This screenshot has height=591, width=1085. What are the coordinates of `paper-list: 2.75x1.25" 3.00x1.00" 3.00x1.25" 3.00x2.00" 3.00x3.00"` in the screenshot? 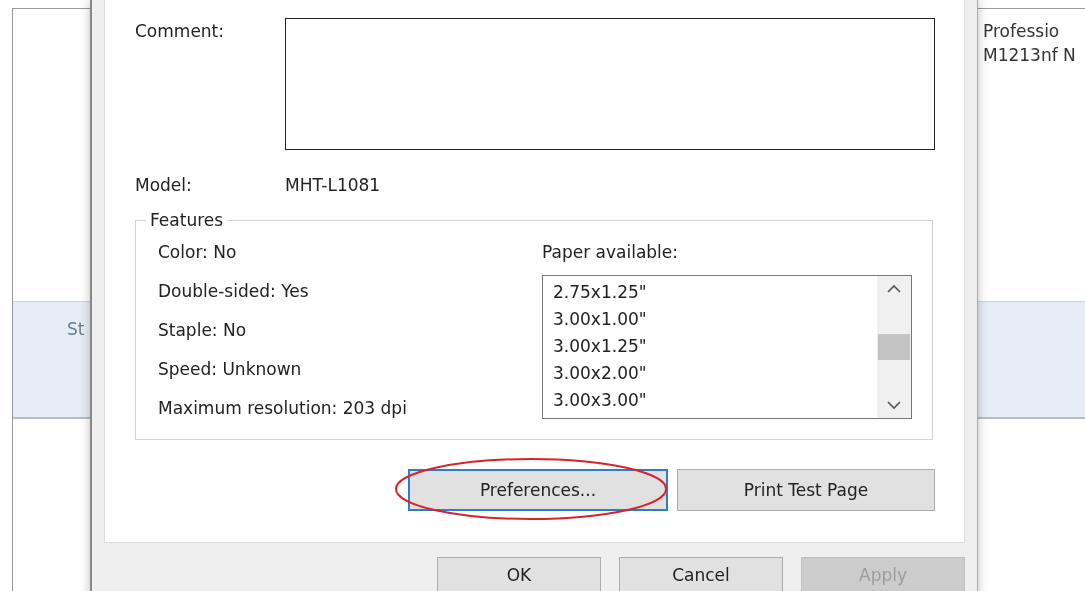 It's located at (727, 347).